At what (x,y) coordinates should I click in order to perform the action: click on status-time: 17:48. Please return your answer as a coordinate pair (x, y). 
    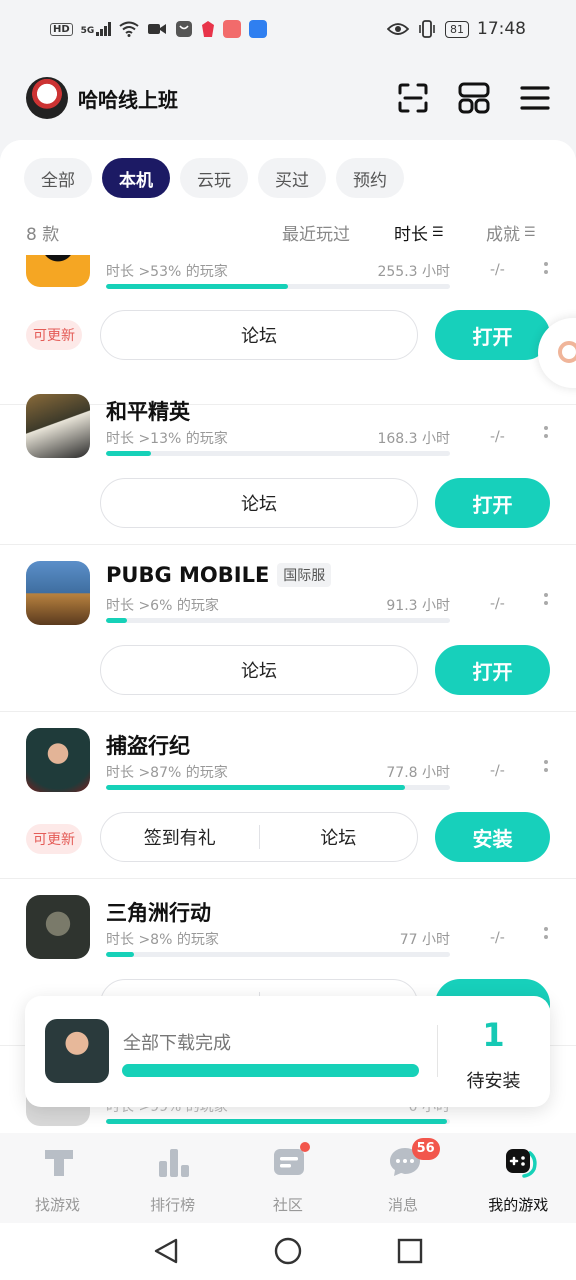
    Looking at the image, I should click on (501, 29).